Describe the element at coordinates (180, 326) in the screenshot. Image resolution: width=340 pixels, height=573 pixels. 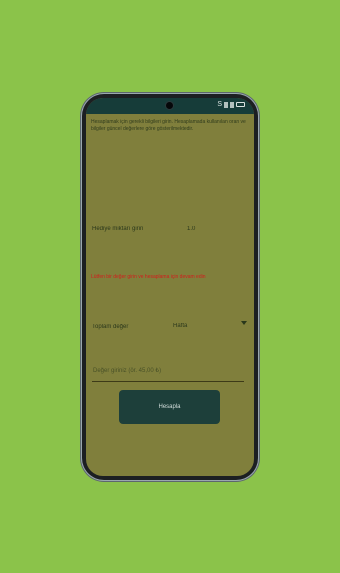
I see `dropdown-value: Hafta` at that location.